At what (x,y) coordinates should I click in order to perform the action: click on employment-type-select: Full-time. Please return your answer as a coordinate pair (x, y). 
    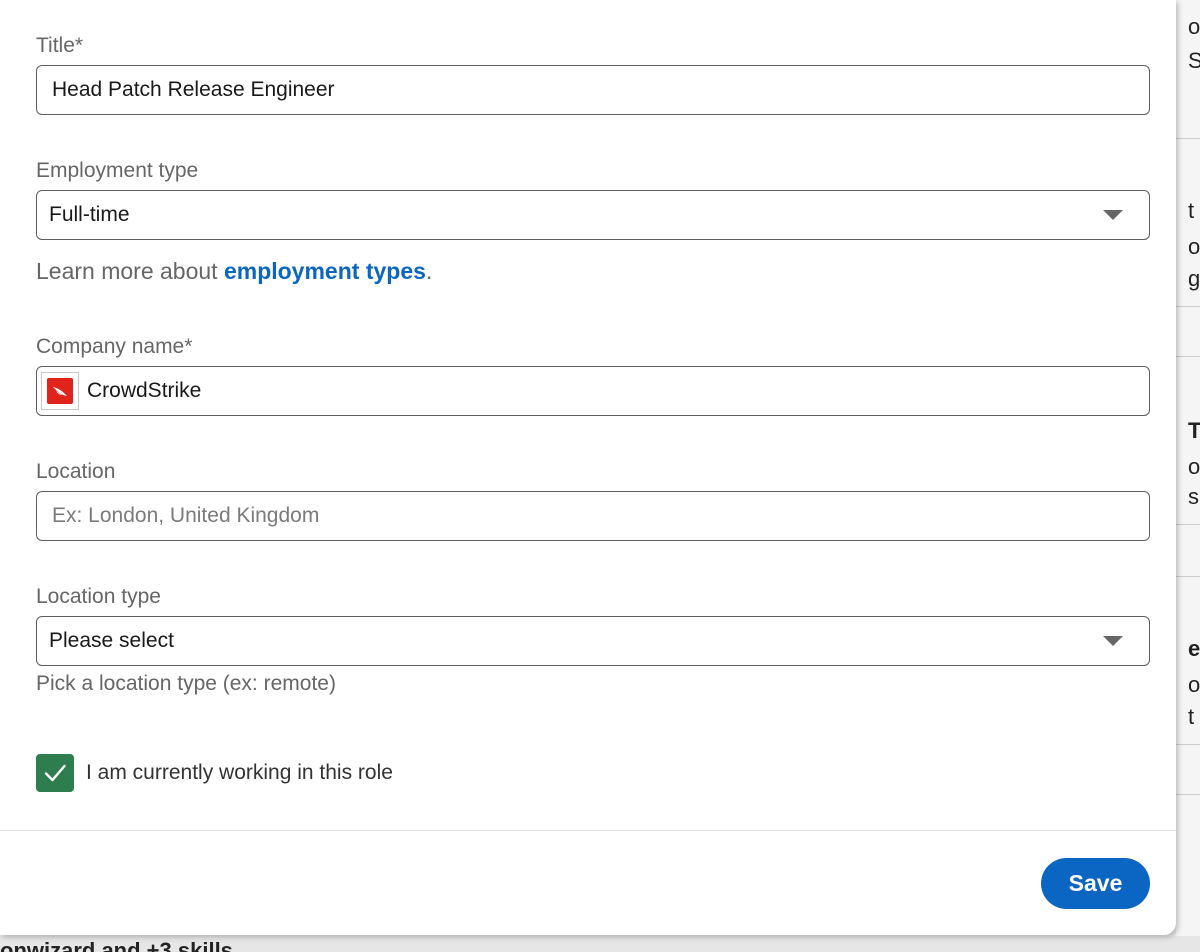
    Looking at the image, I should click on (593, 215).